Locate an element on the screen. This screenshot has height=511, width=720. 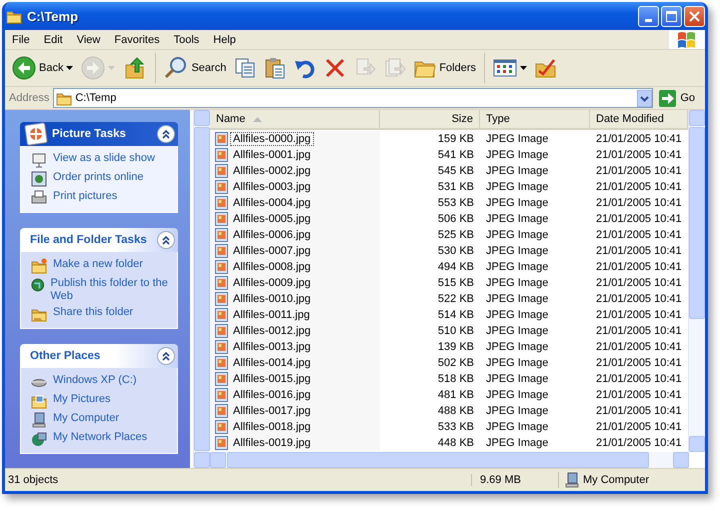
back-button: Back is located at coordinates (42, 68).